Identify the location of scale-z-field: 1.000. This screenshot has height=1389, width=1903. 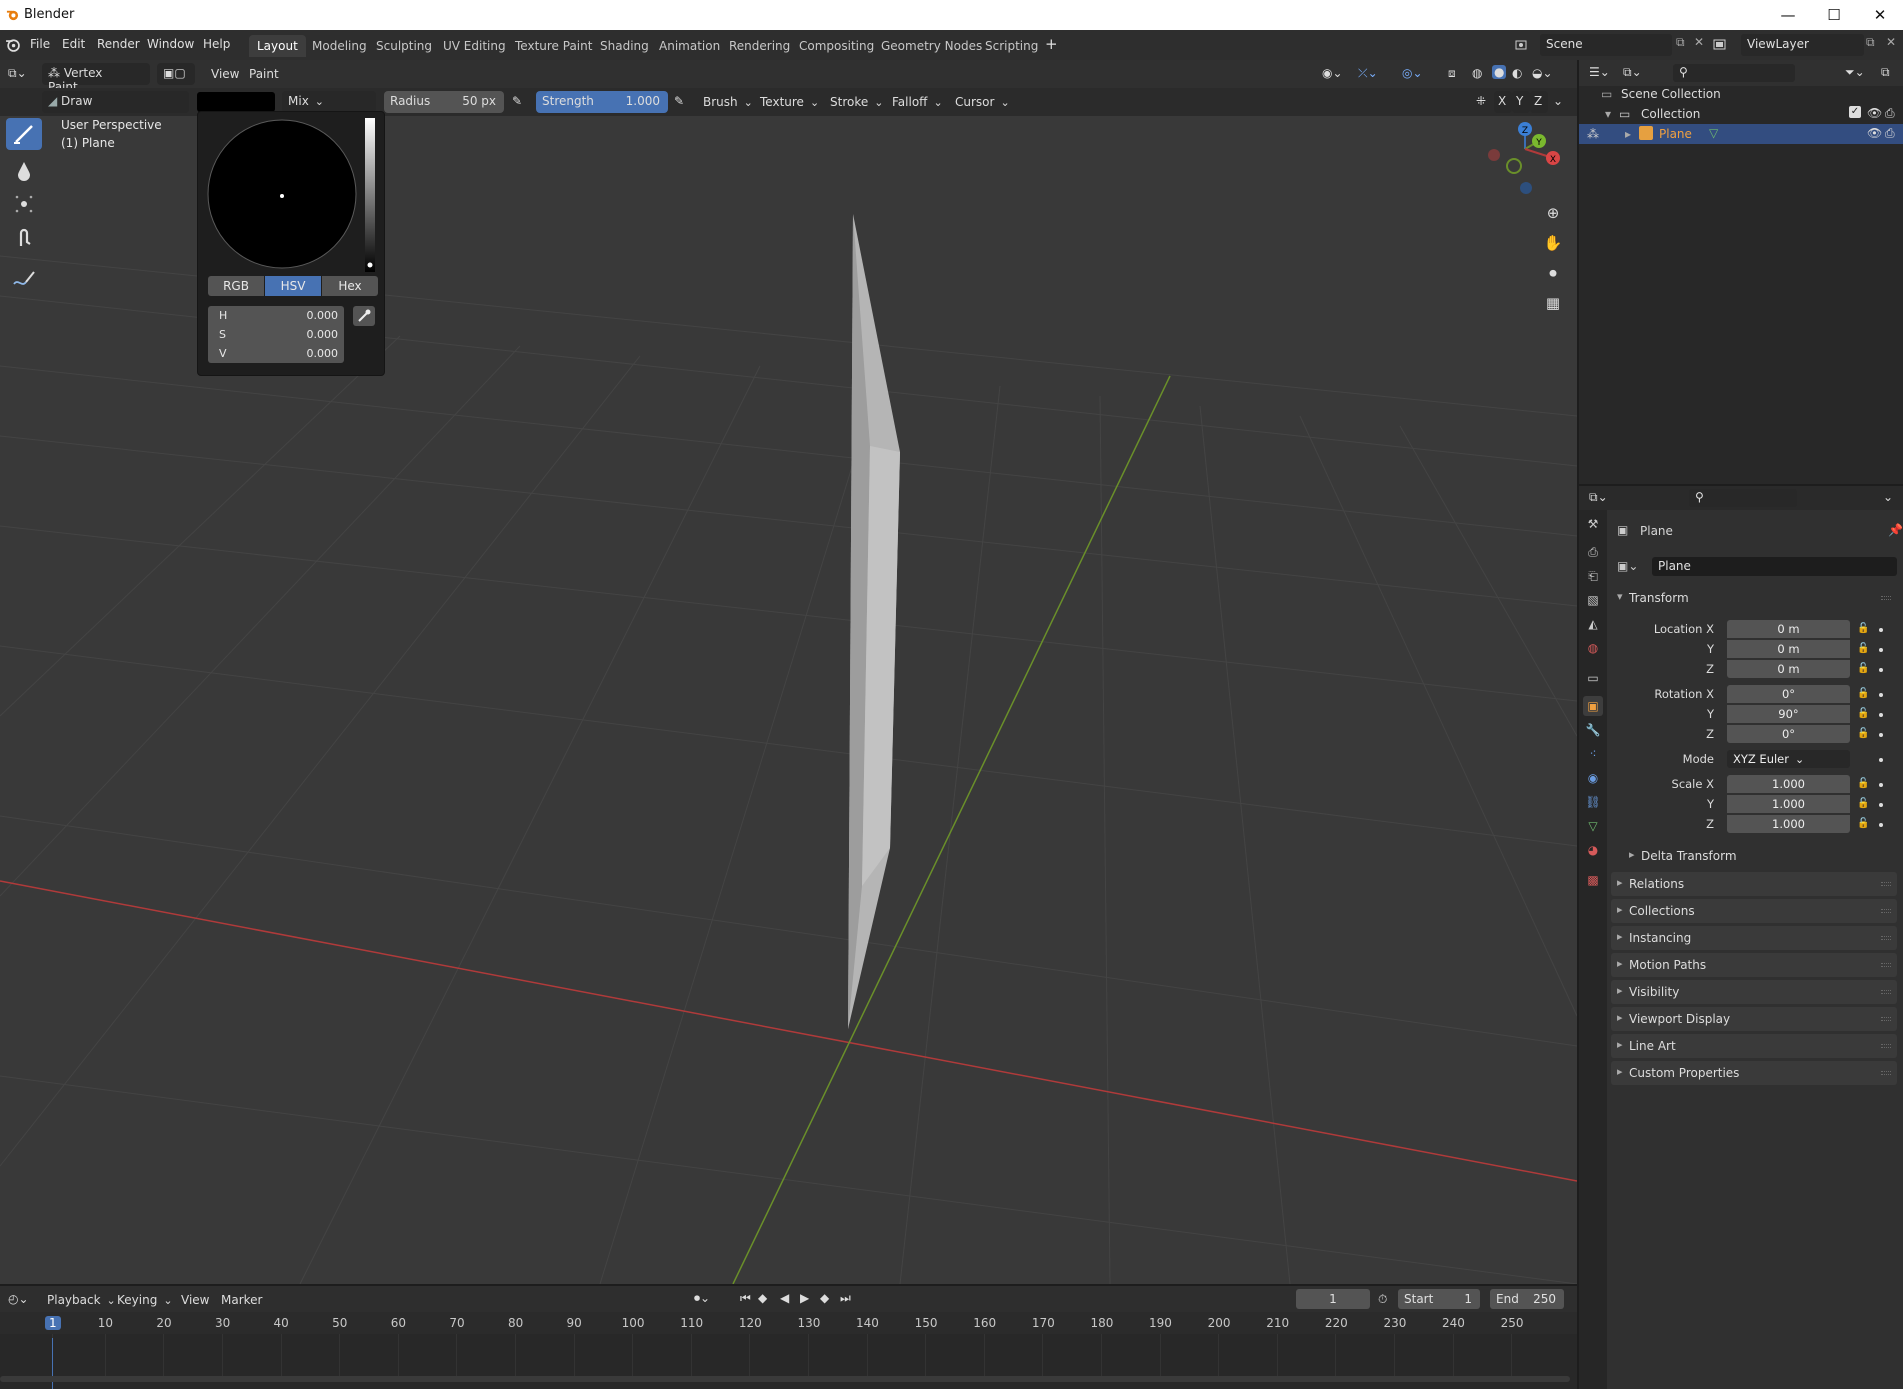
(1788, 824).